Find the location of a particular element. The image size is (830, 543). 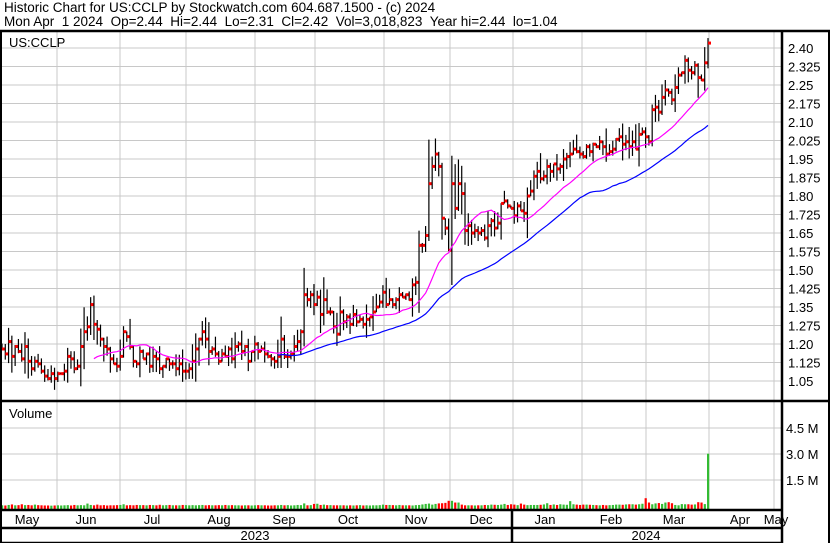

price-tick-label: 1.35 is located at coordinates (800, 307).